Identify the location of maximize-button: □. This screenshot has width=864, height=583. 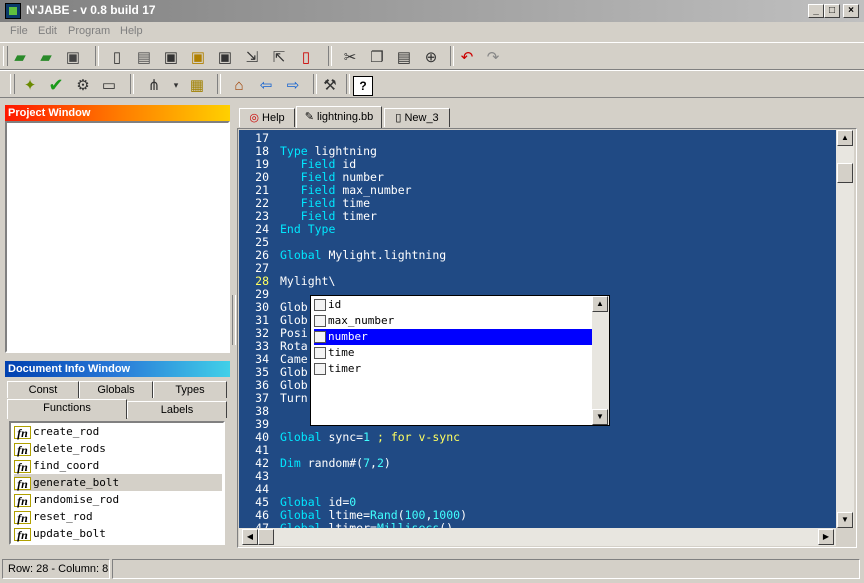
(832, 11).